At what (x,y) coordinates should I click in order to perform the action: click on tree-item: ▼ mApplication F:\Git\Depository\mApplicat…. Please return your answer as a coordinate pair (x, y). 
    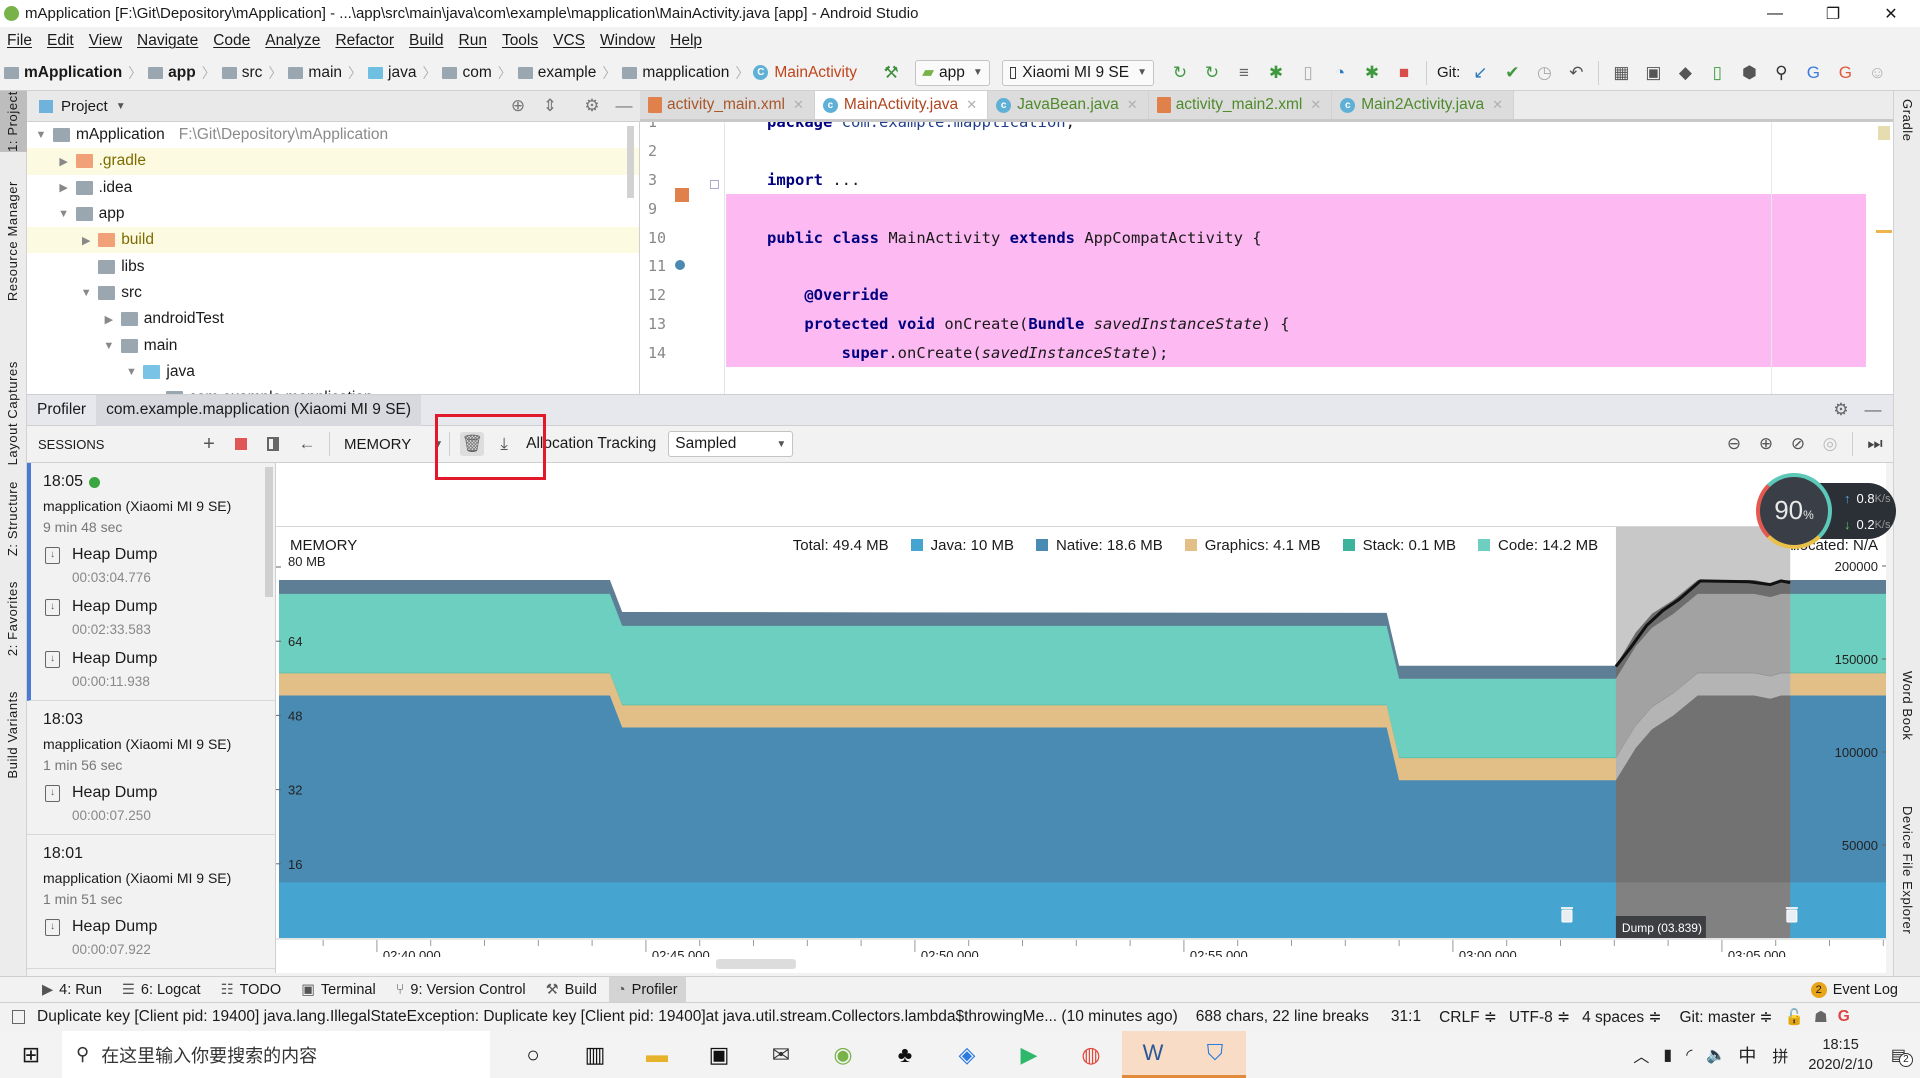
    Looking at the image, I should click on (333, 135).